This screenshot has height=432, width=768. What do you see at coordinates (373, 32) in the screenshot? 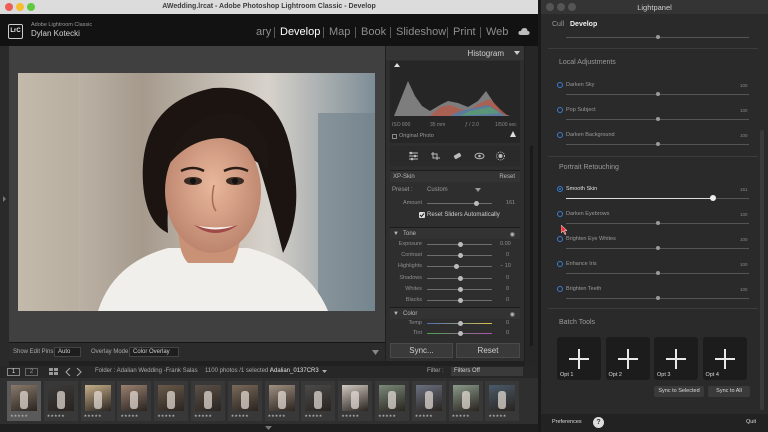
I see `module-book: Book` at bounding box center [373, 32].